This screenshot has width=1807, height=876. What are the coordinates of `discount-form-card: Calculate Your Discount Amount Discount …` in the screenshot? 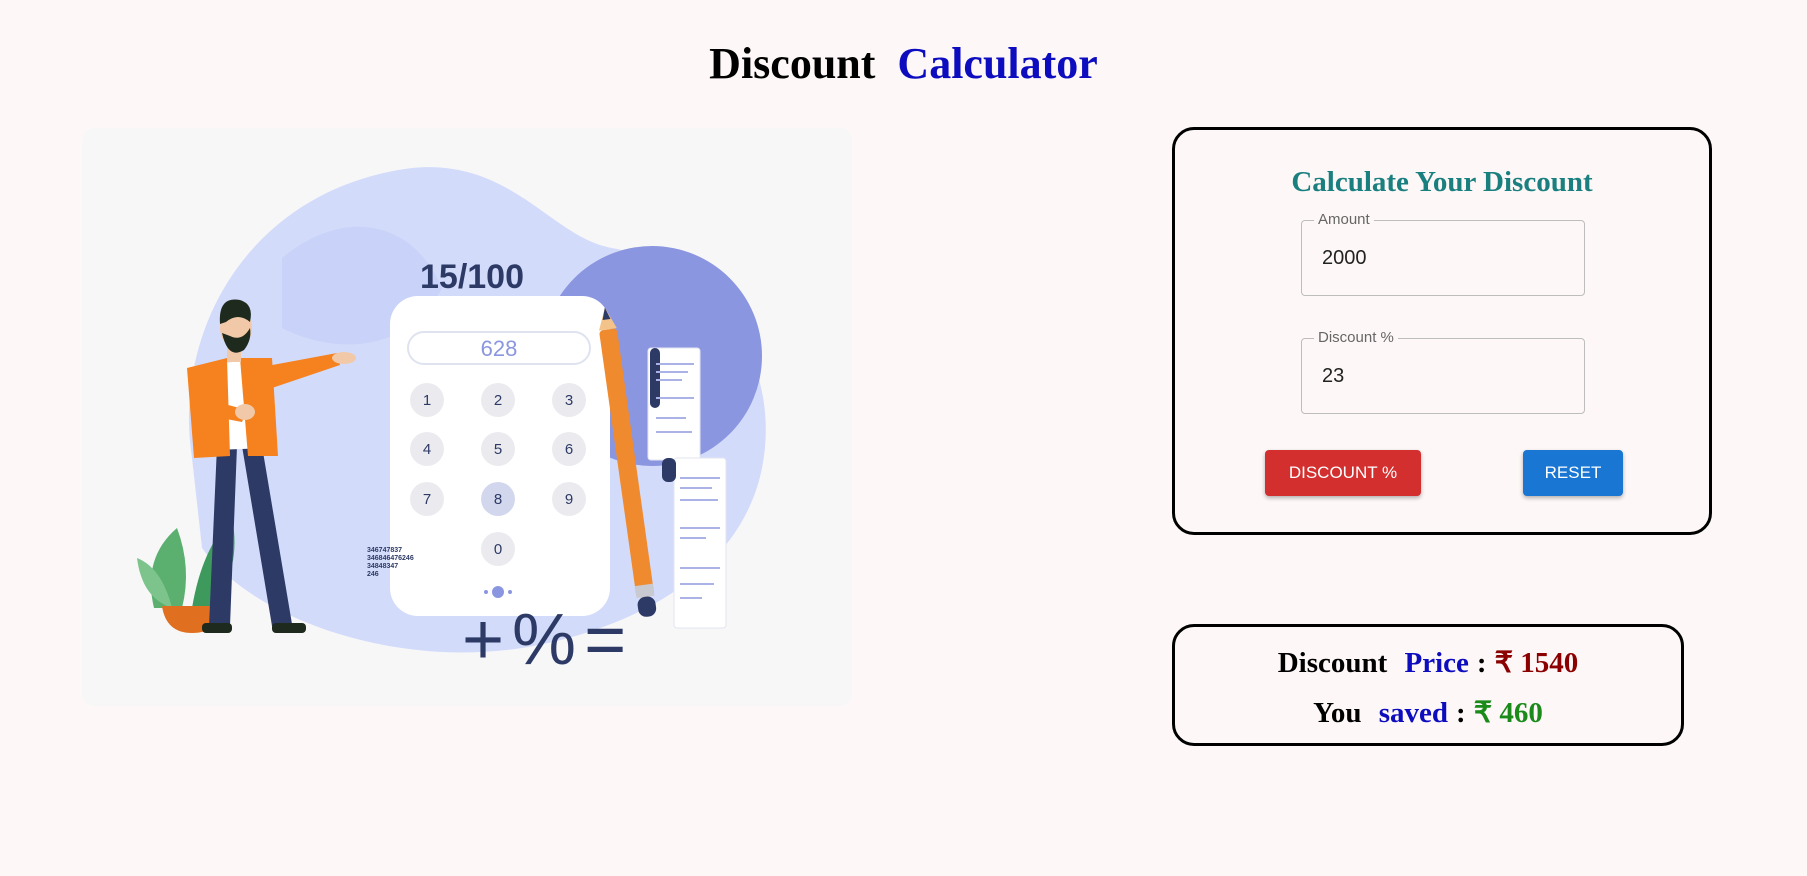 It's located at (1442, 331).